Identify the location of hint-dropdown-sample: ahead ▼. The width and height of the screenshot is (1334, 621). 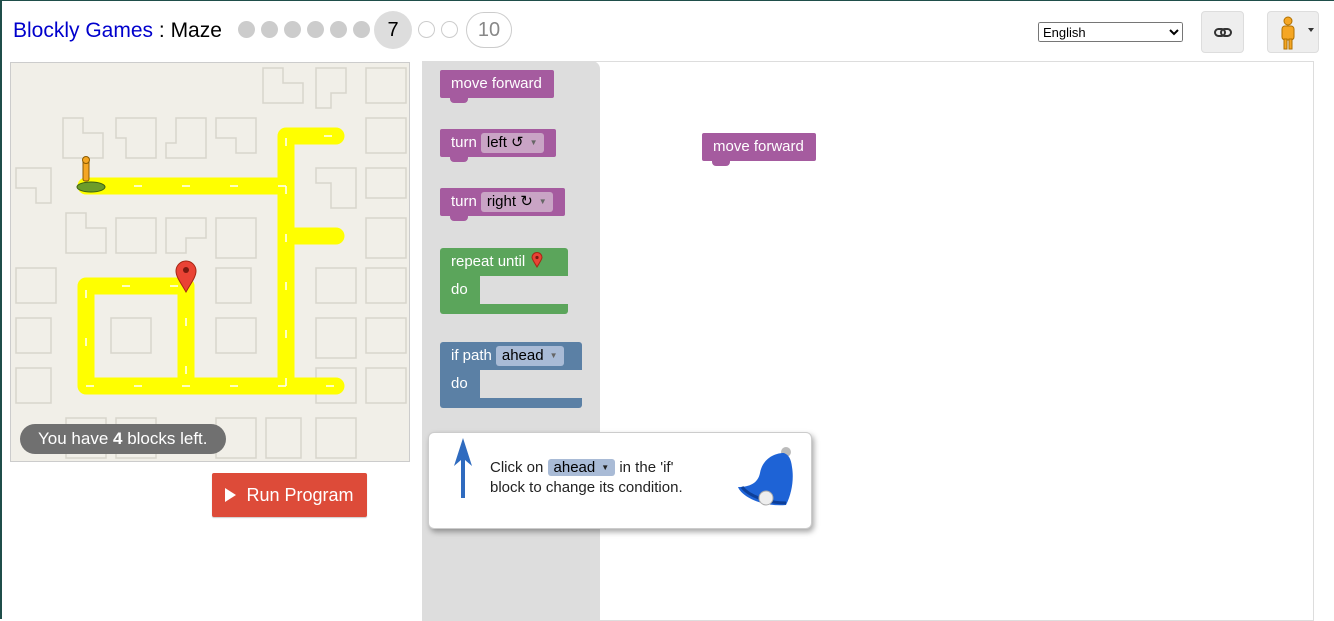
(581, 467).